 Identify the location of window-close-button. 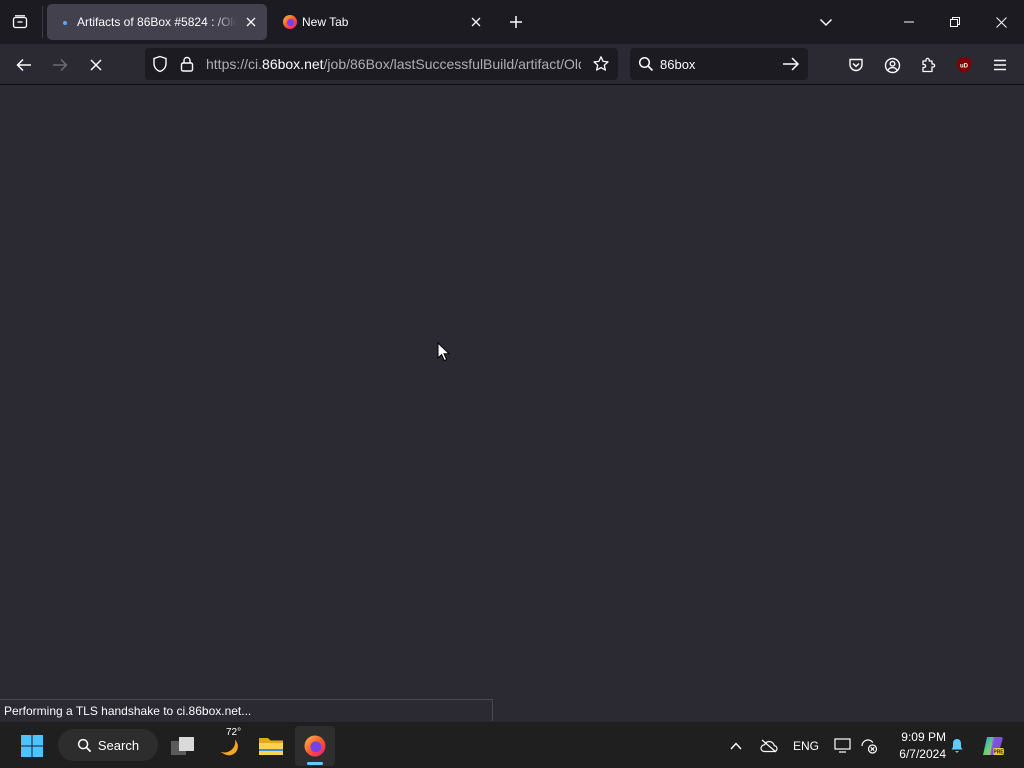
(1001, 22).